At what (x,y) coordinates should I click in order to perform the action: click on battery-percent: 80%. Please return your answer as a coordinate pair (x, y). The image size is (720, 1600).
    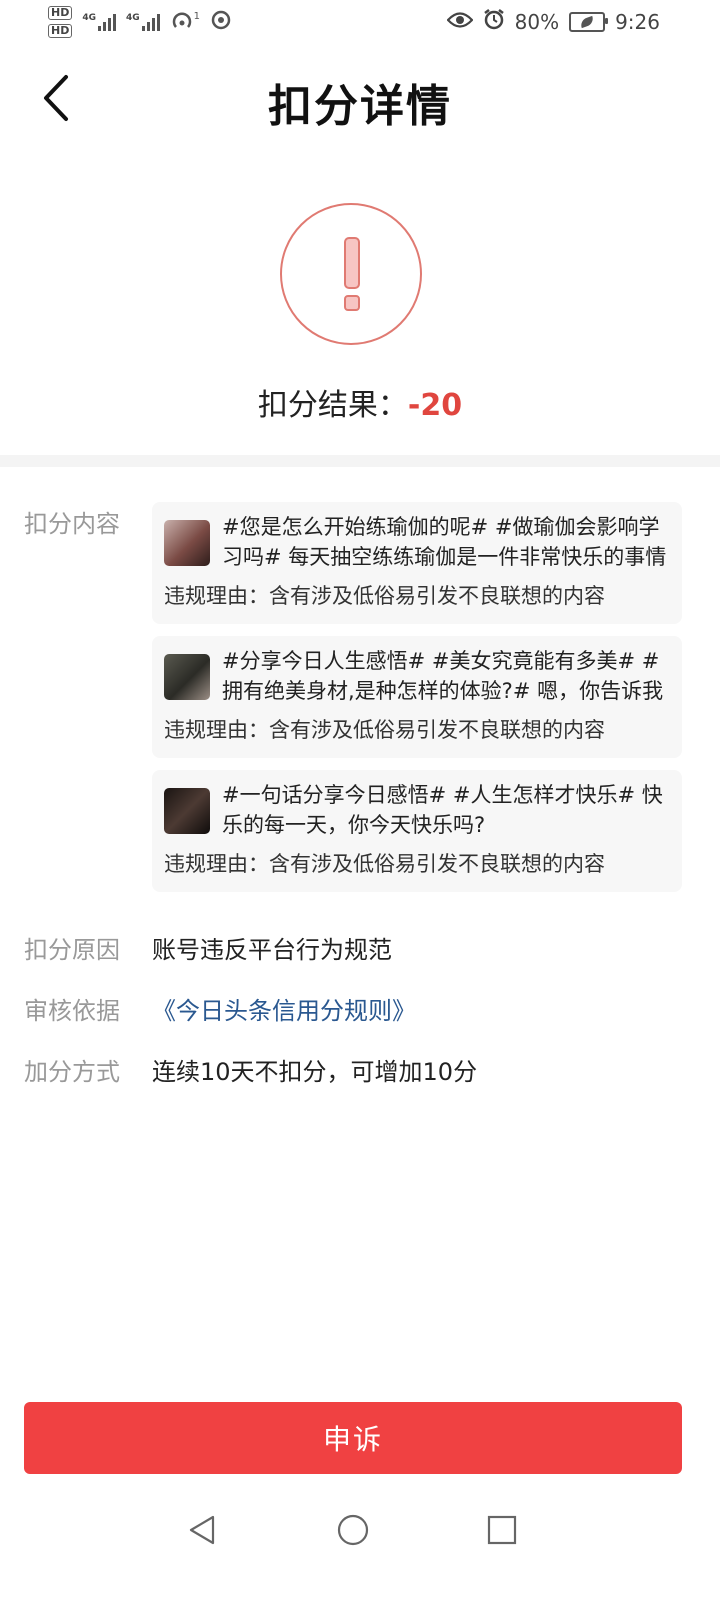
    Looking at the image, I should click on (537, 21).